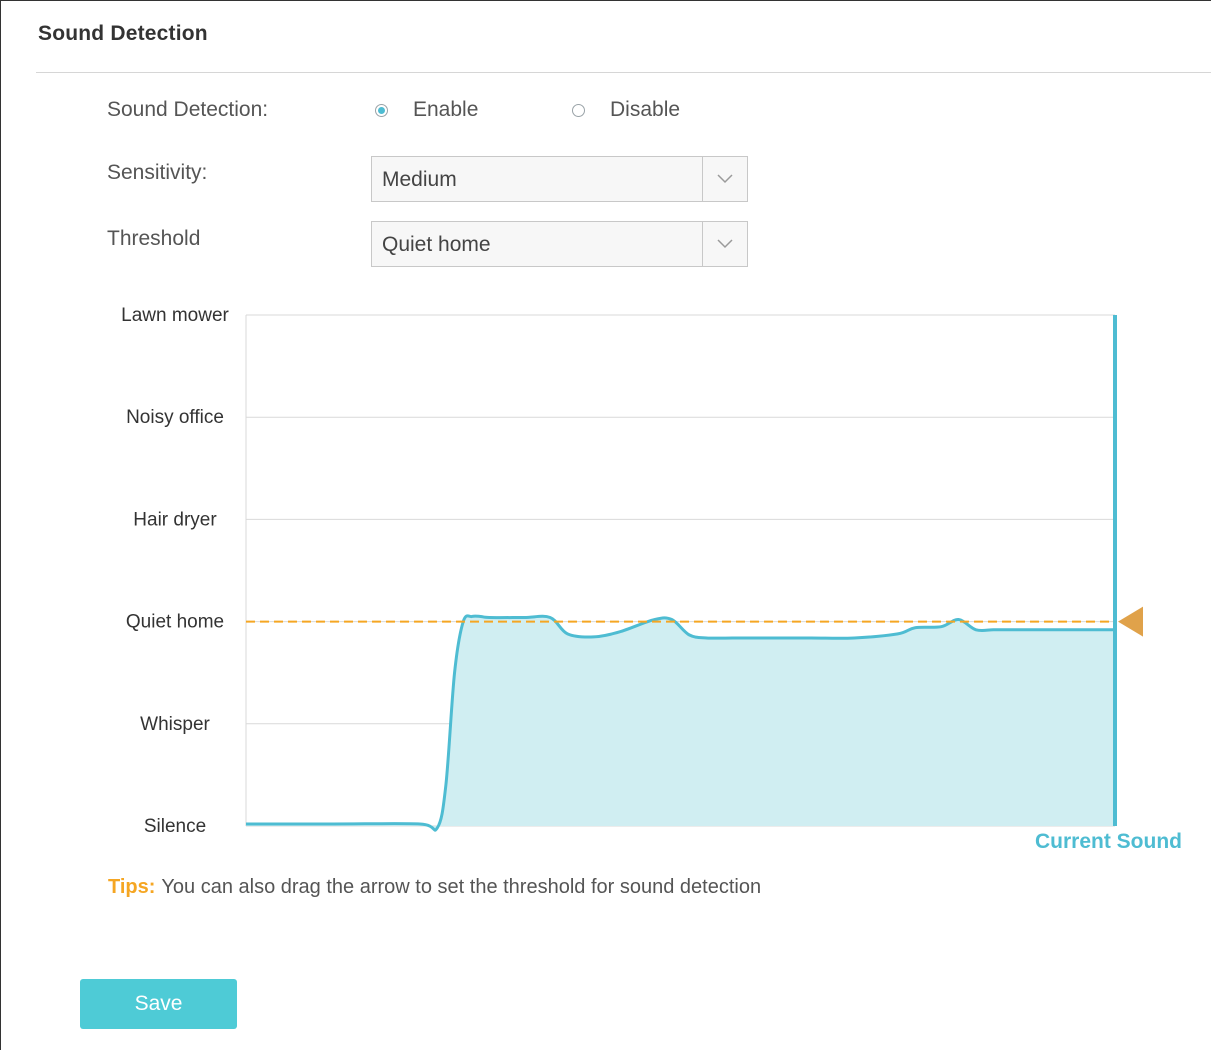 The width and height of the screenshot is (1211, 1050). I want to click on threshold-dropdown-toggle, so click(724, 244).